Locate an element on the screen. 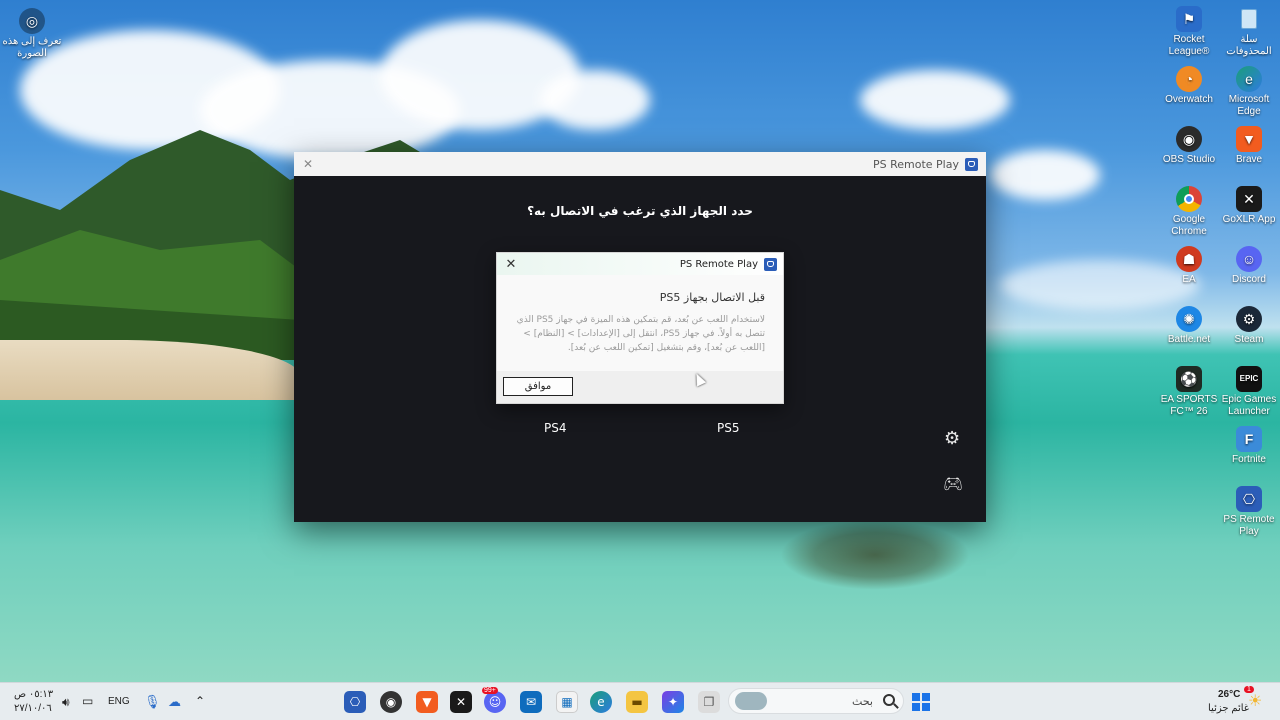 This screenshot has height=720, width=1280. weather-temperature: 26°C is located at coordinates (1229, 694).